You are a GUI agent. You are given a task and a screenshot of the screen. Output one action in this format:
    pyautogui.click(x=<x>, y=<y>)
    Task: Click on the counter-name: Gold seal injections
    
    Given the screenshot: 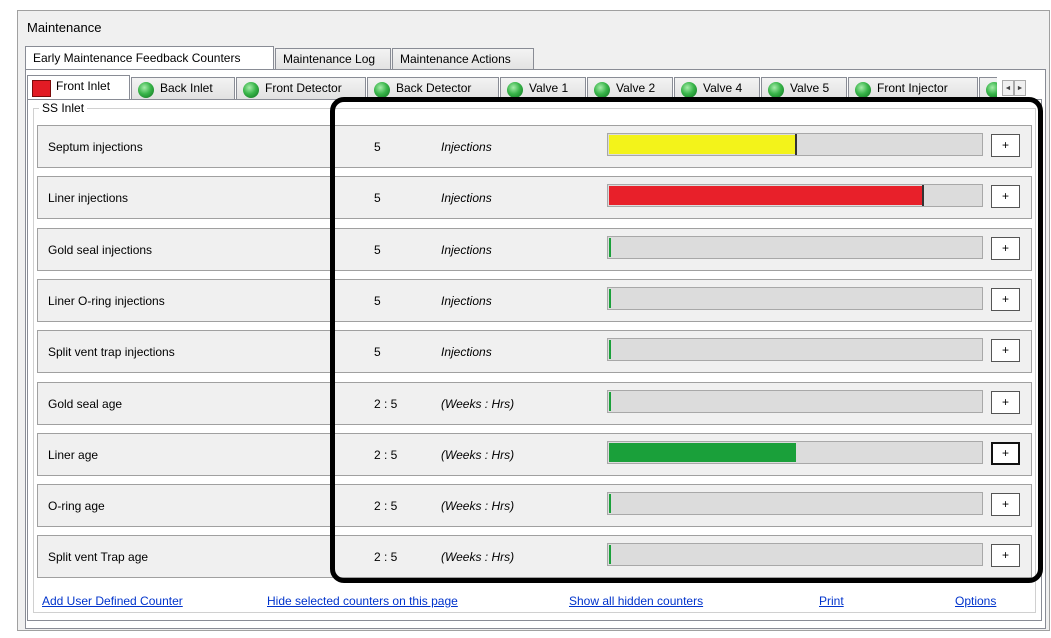 What is the action you would take?
    pyautogui.click(x=100, y=250)
    